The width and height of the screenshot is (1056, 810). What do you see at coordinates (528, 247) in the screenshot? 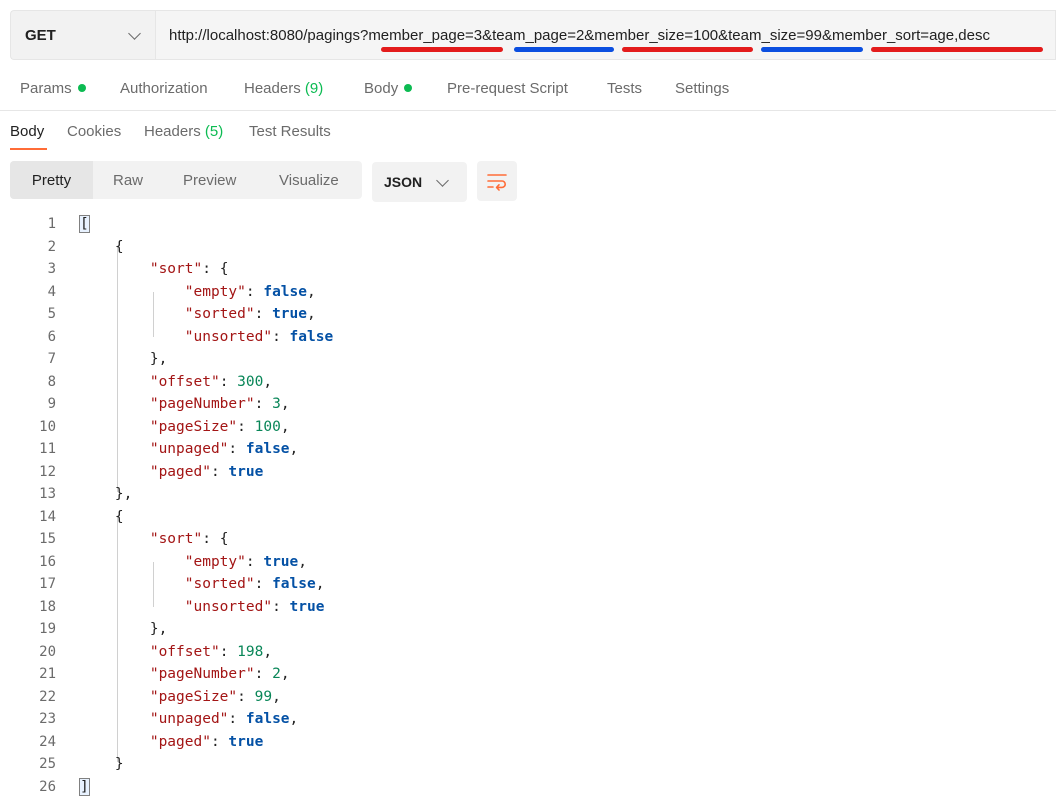
I see `code-line: 2 {` at bounding box center [528, 247].